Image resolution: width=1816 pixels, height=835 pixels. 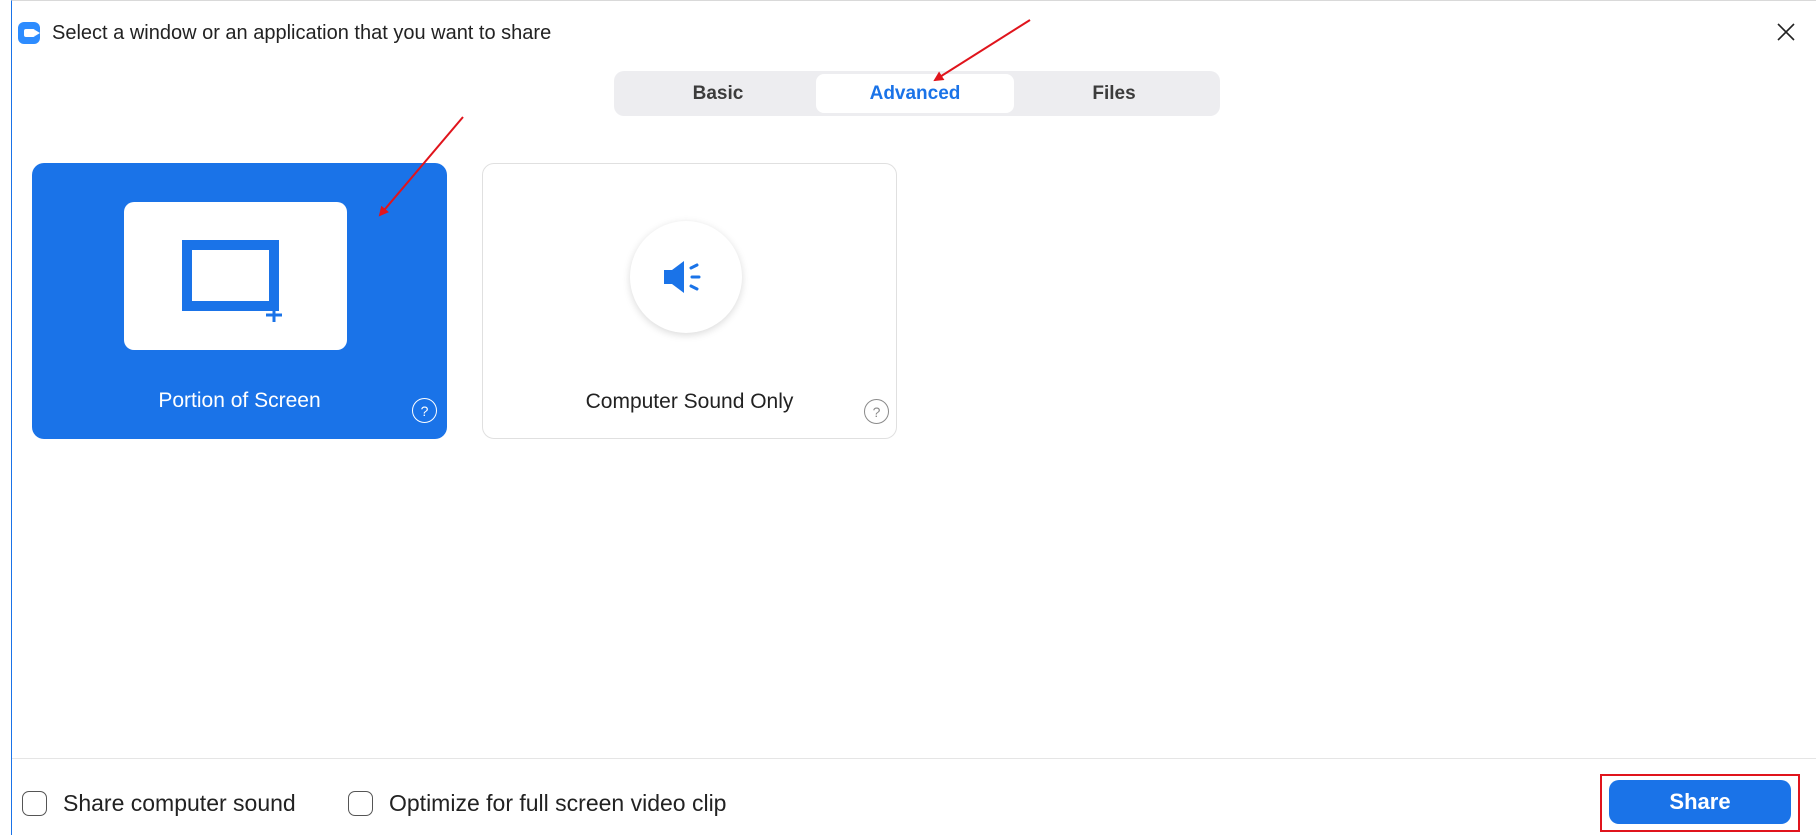 I want to click on option-label: Computer Sound Only, so click(x=689, y=401).